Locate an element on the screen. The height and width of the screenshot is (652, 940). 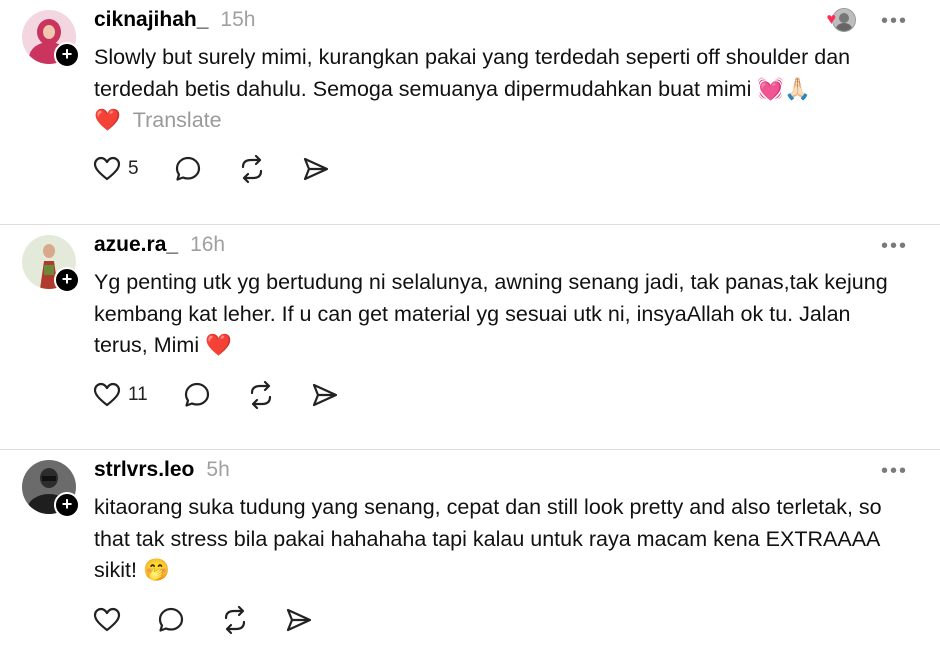
like-button: 11 is located at coordinates (120, 395).